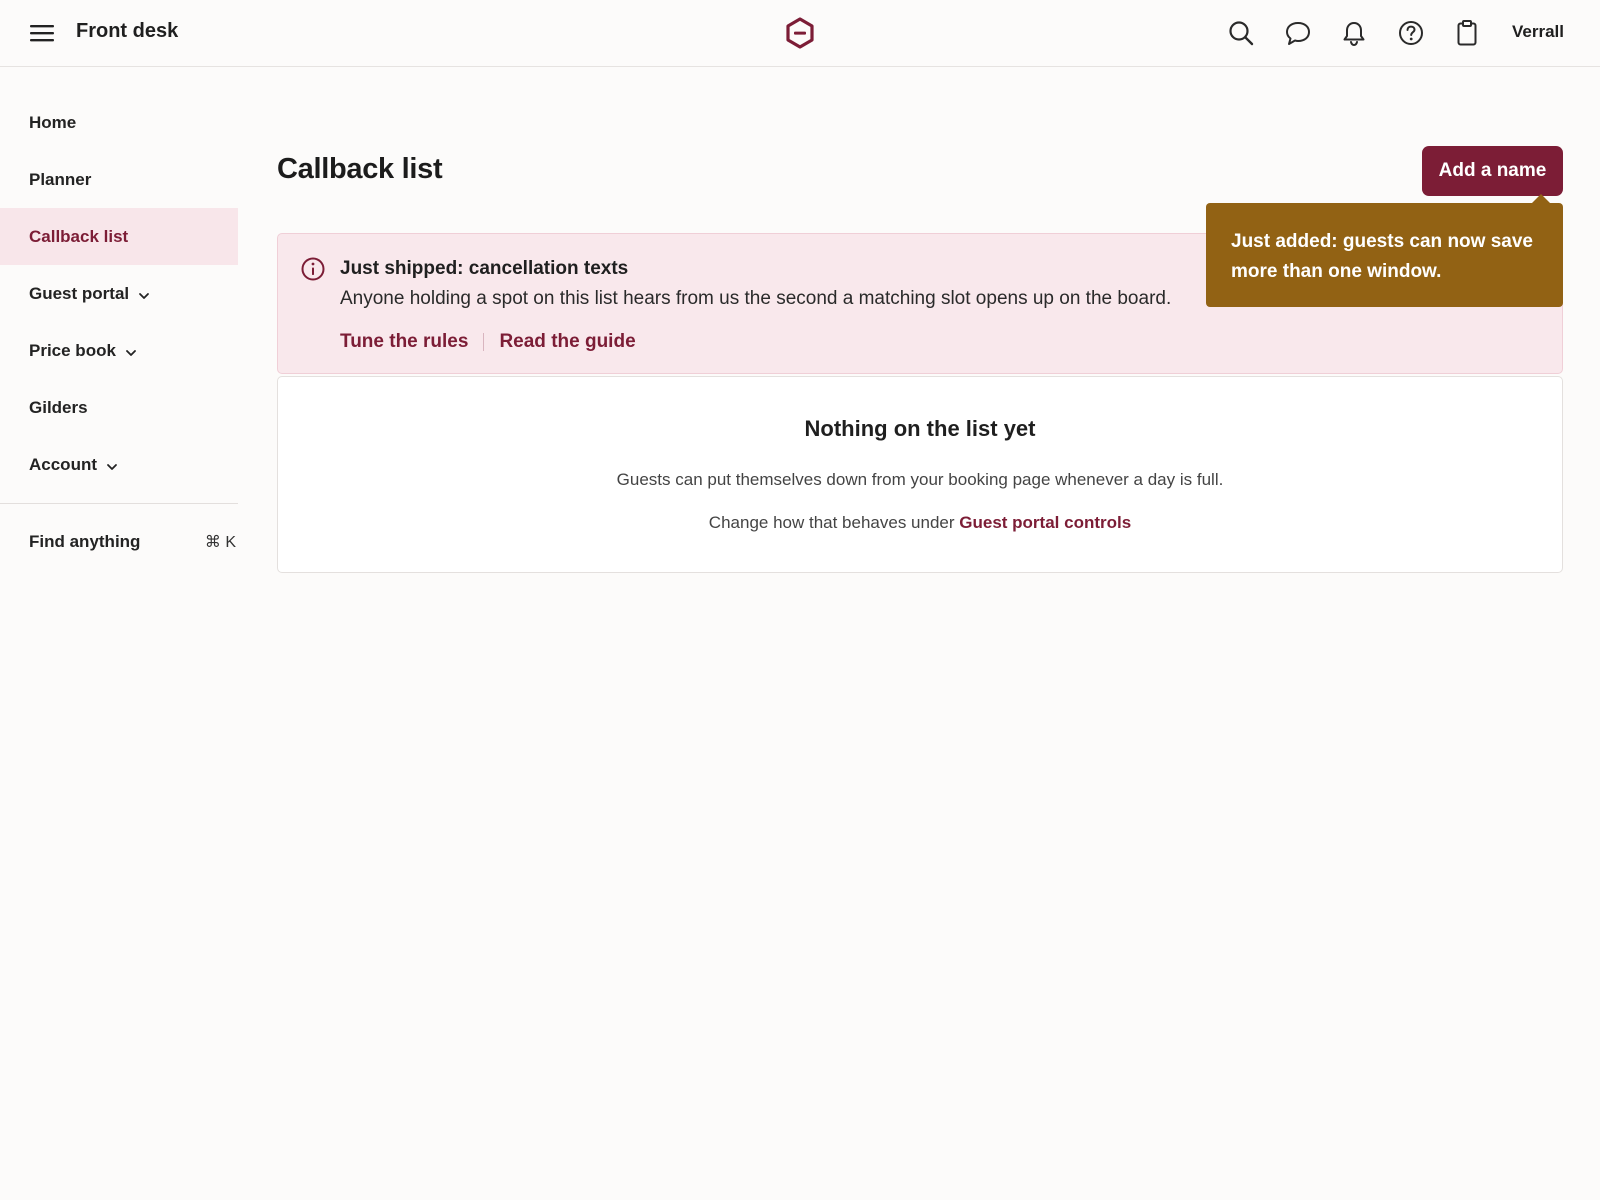  I want to click on sidebar-item-label: Home, so click(53, 122).